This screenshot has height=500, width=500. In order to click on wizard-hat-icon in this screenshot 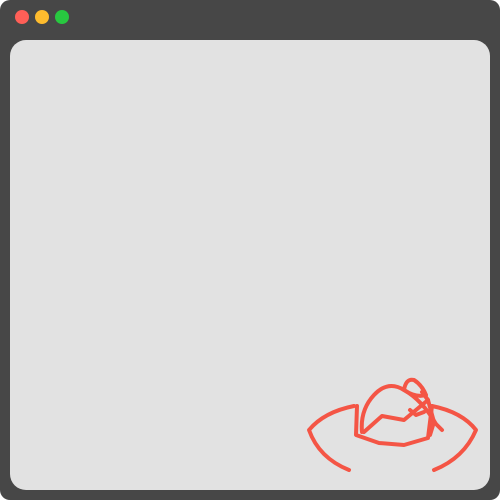, I will do `click(394, 415)`.